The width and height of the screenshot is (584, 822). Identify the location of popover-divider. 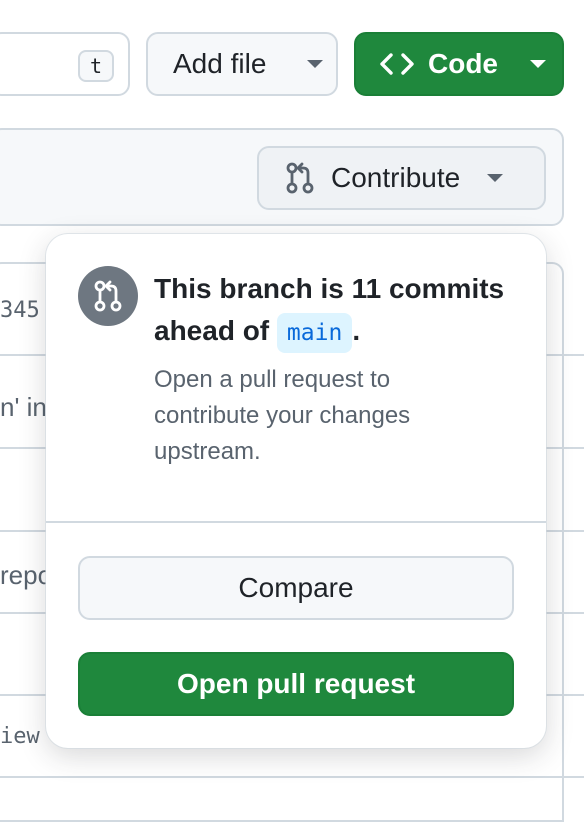
(296, 522).